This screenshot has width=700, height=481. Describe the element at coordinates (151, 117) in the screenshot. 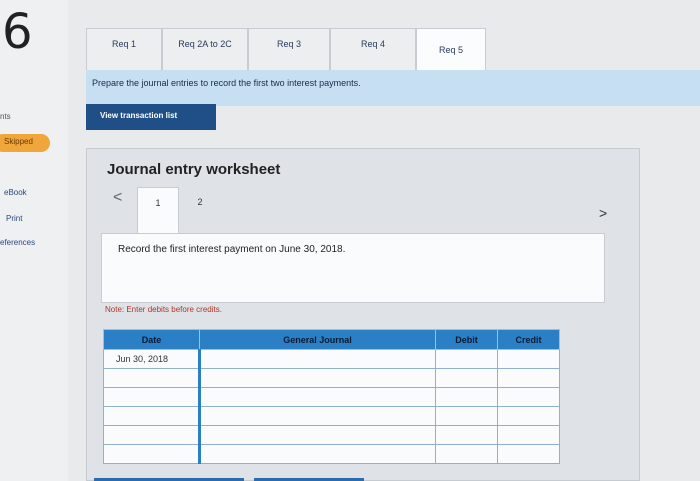

I see `view-transaction-list-button: View transaction list` at that location.